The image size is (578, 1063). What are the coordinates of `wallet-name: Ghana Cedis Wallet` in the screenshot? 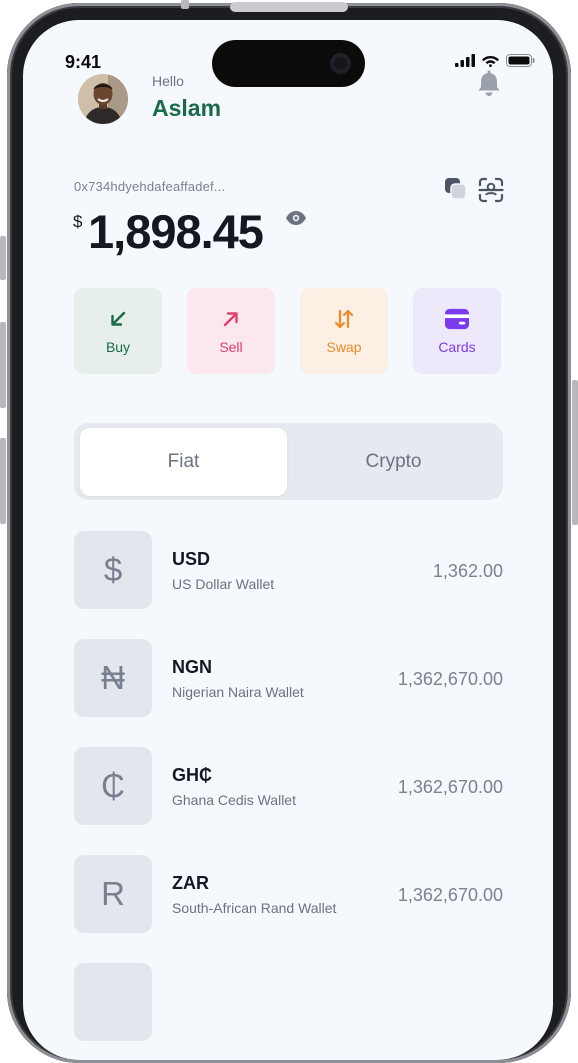 It's located at (234, 800).